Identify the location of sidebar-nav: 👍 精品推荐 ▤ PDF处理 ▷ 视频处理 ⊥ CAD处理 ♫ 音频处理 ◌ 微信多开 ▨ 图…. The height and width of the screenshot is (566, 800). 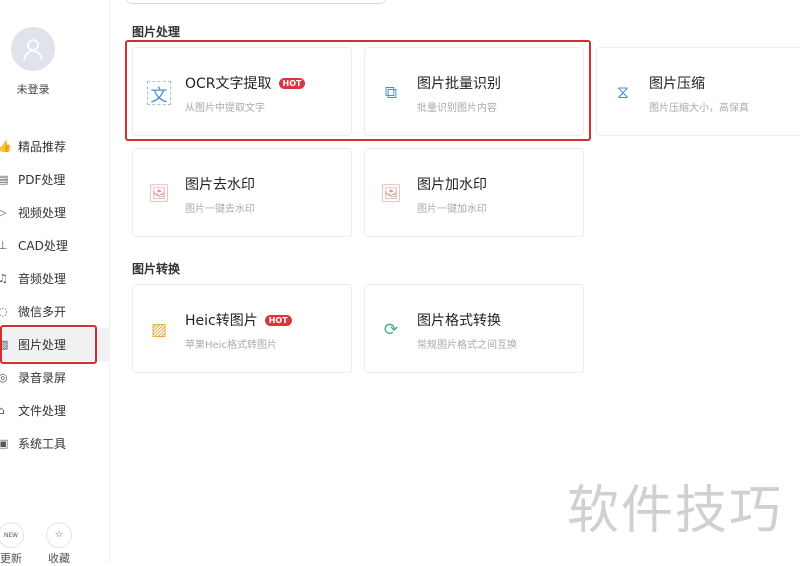
(55, 295).